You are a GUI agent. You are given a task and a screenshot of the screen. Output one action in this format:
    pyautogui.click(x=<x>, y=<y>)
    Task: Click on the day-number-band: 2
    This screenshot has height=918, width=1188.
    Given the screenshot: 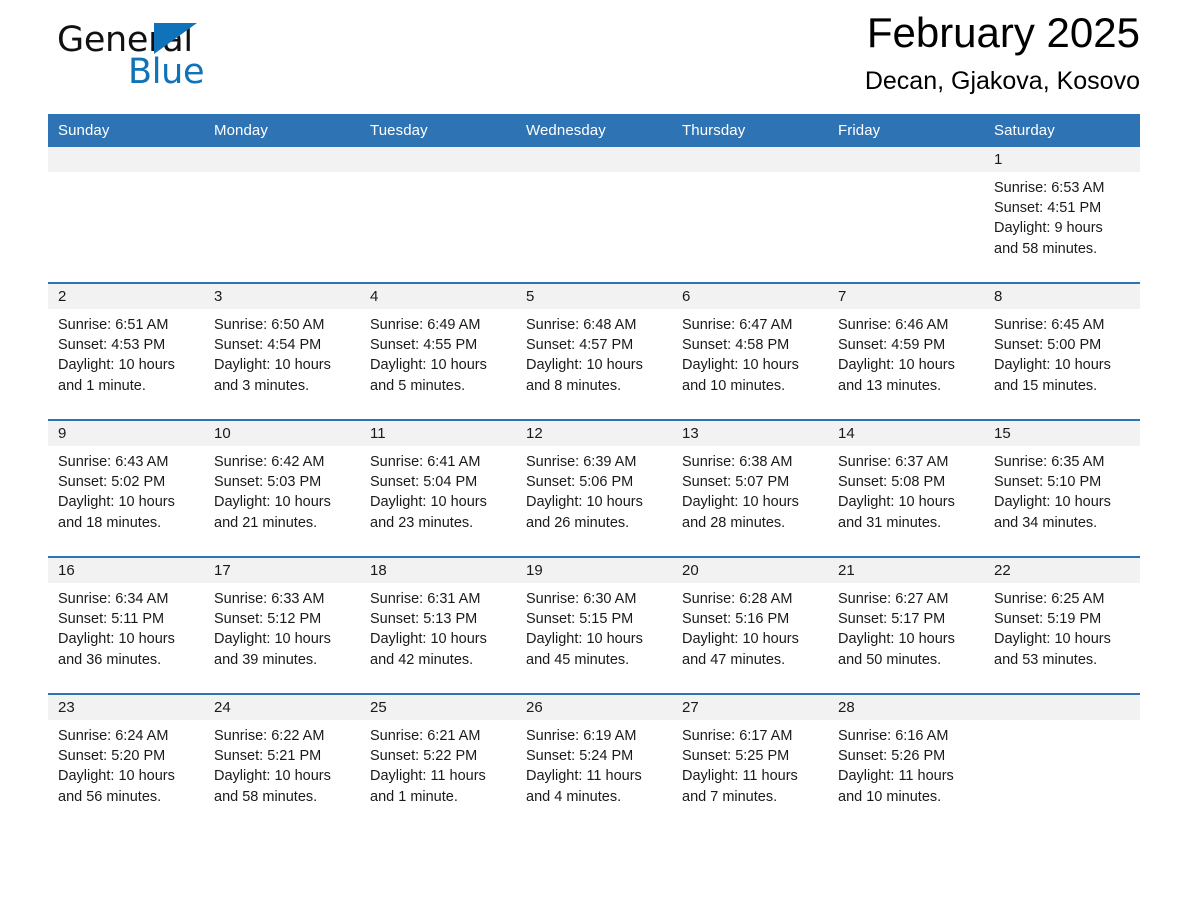 What is the action you would take?
    pyautogui.click(x=126, y=296)
    